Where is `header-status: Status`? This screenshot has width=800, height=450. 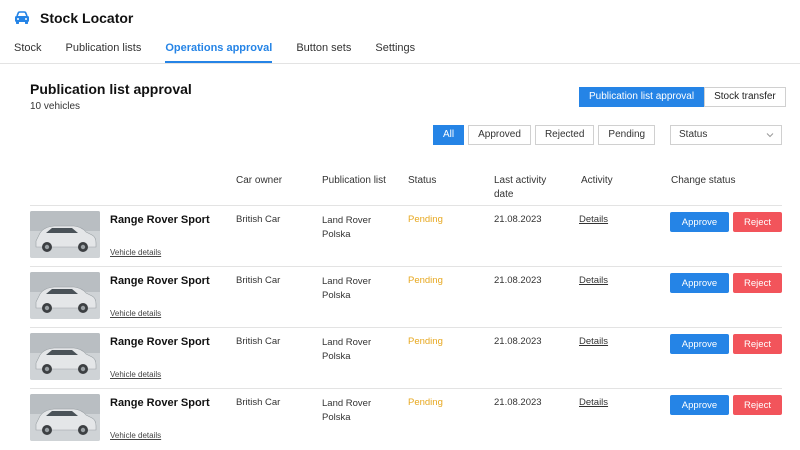 header-status: Status is located at coordinates (422, 180).